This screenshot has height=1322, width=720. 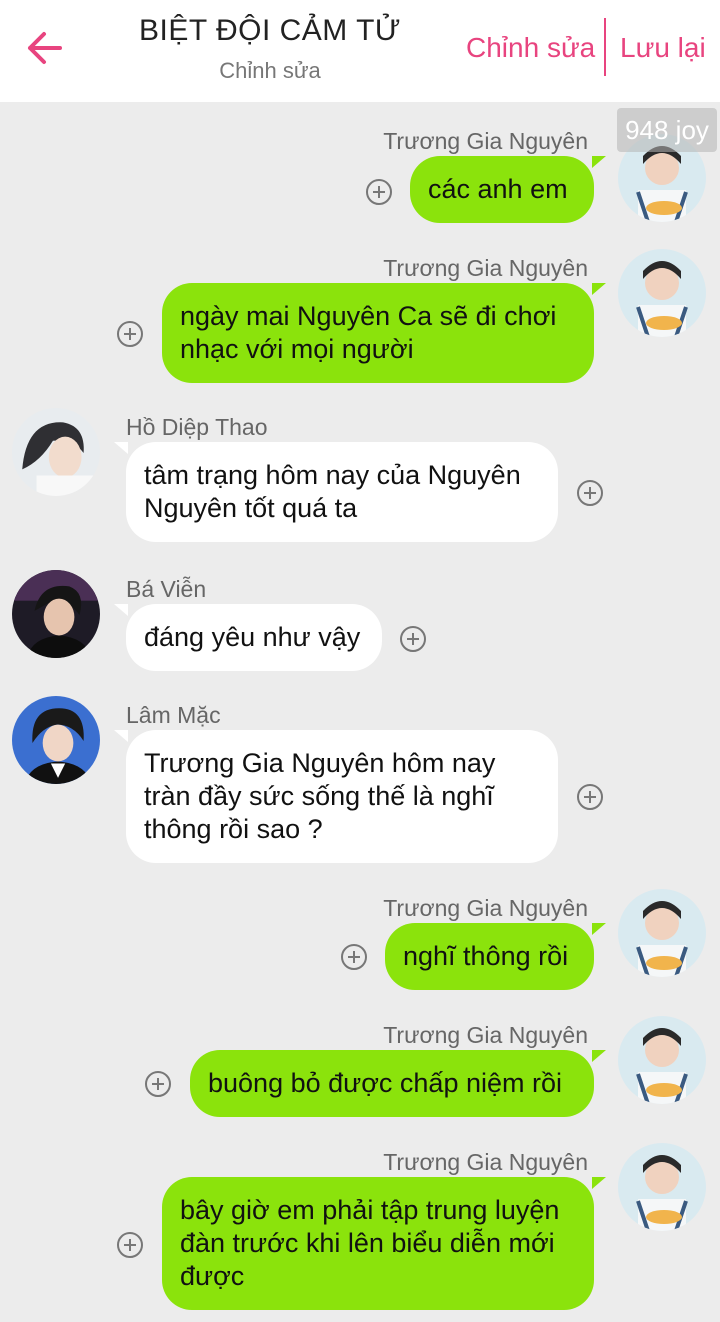 What do you see at coordinates (166, 589) in the screenshot?
I see `sender-name: Bá Viễn` at bounding box center [166, 589].